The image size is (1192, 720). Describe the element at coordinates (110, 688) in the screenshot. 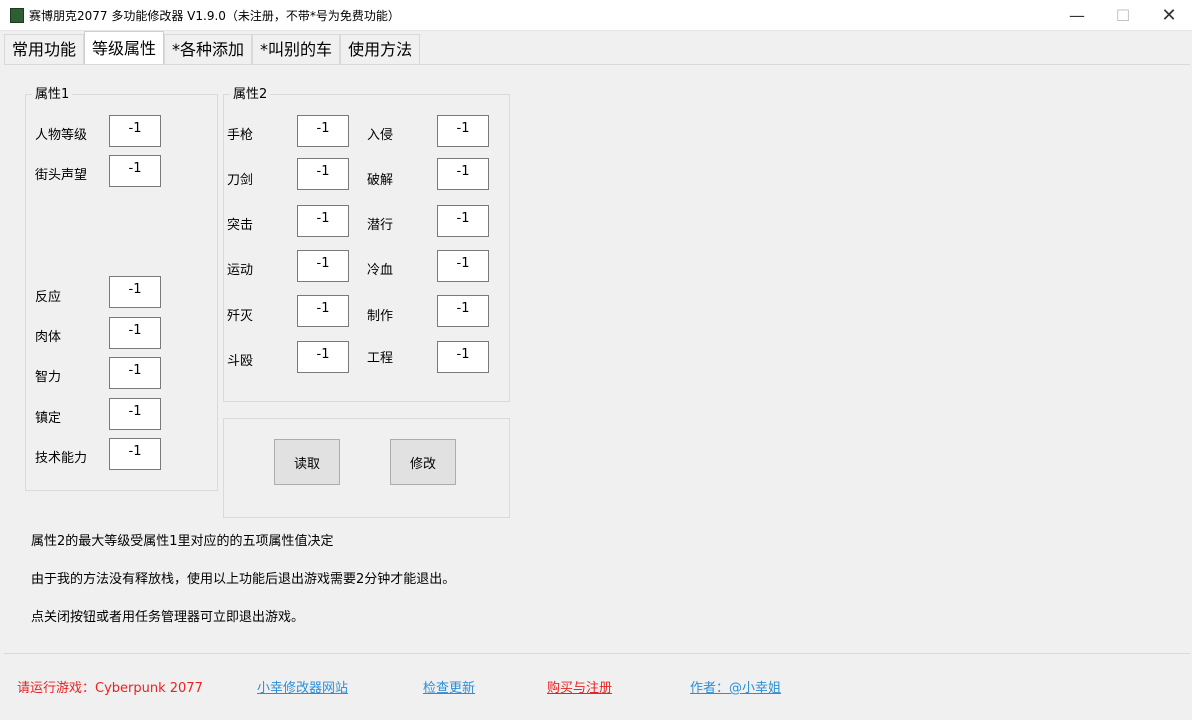

I see `game-status-text: 请运行游戏：Cyberpunk 2077` at that location.